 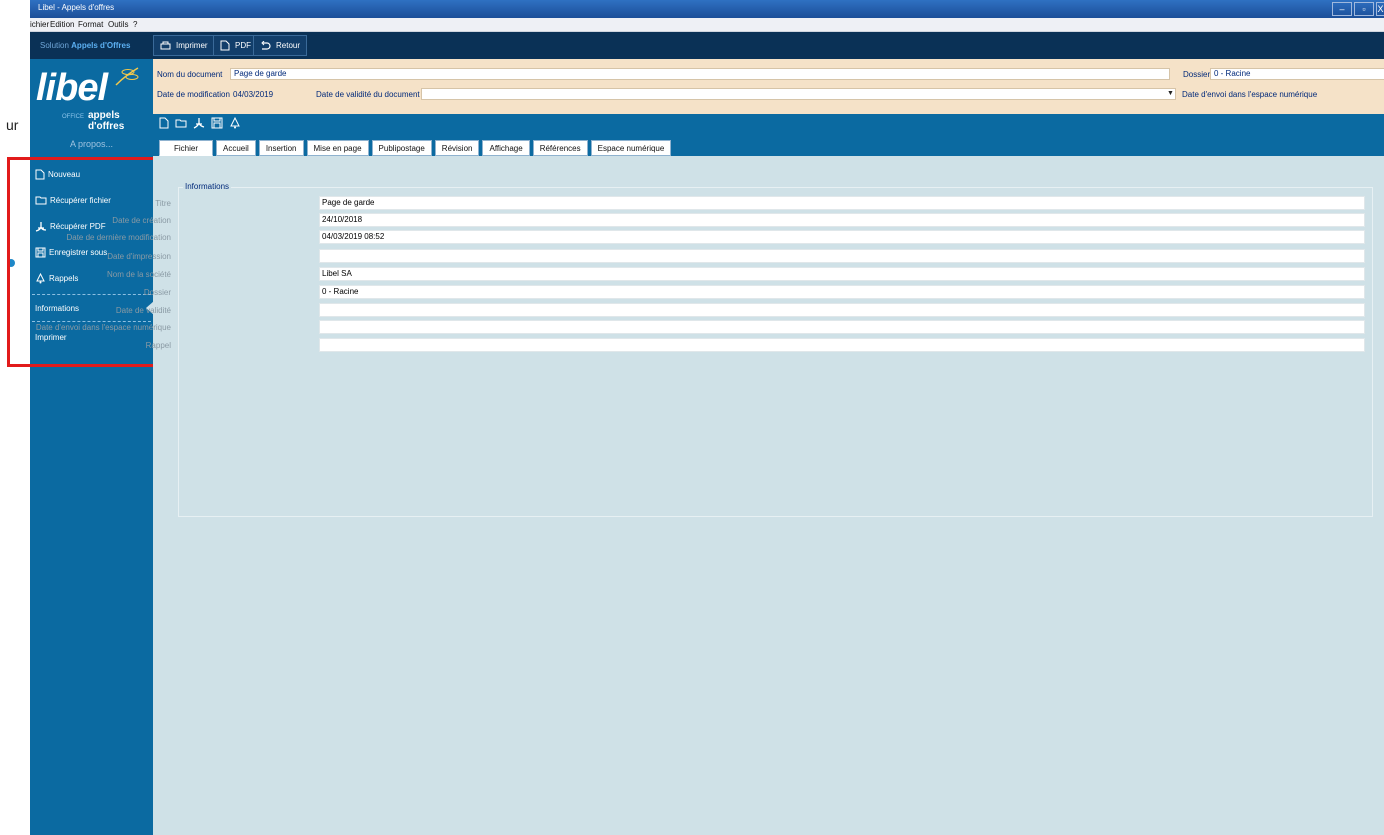 I want to click on app-logo: libel OFFICE appels d'offres, so click(x=91, y=95).